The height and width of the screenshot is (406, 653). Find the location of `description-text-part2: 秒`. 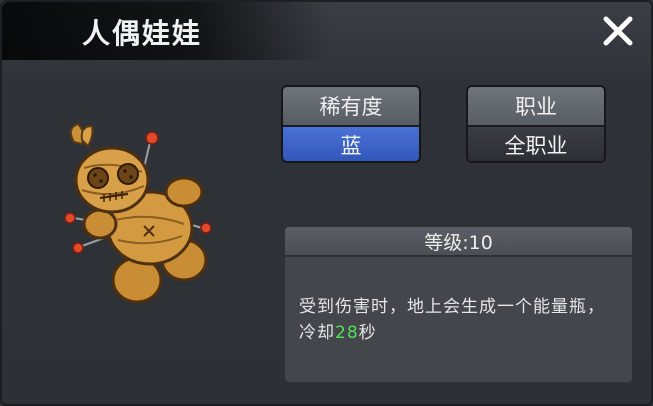

description-text-part2: 秒 is located at coordinates (367, 333).